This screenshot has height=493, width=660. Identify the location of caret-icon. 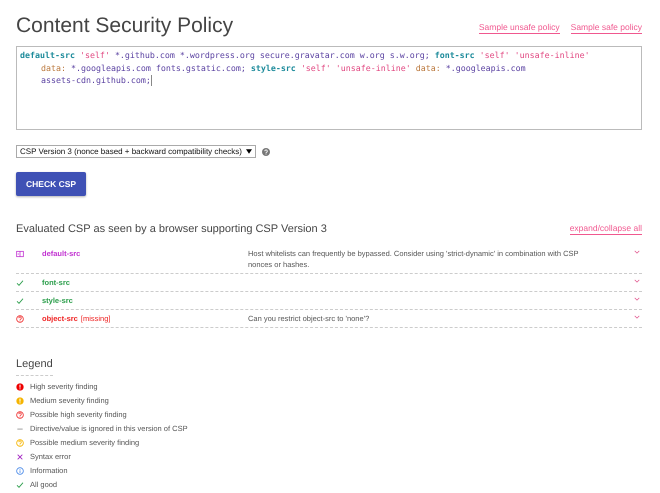
(249, 151).